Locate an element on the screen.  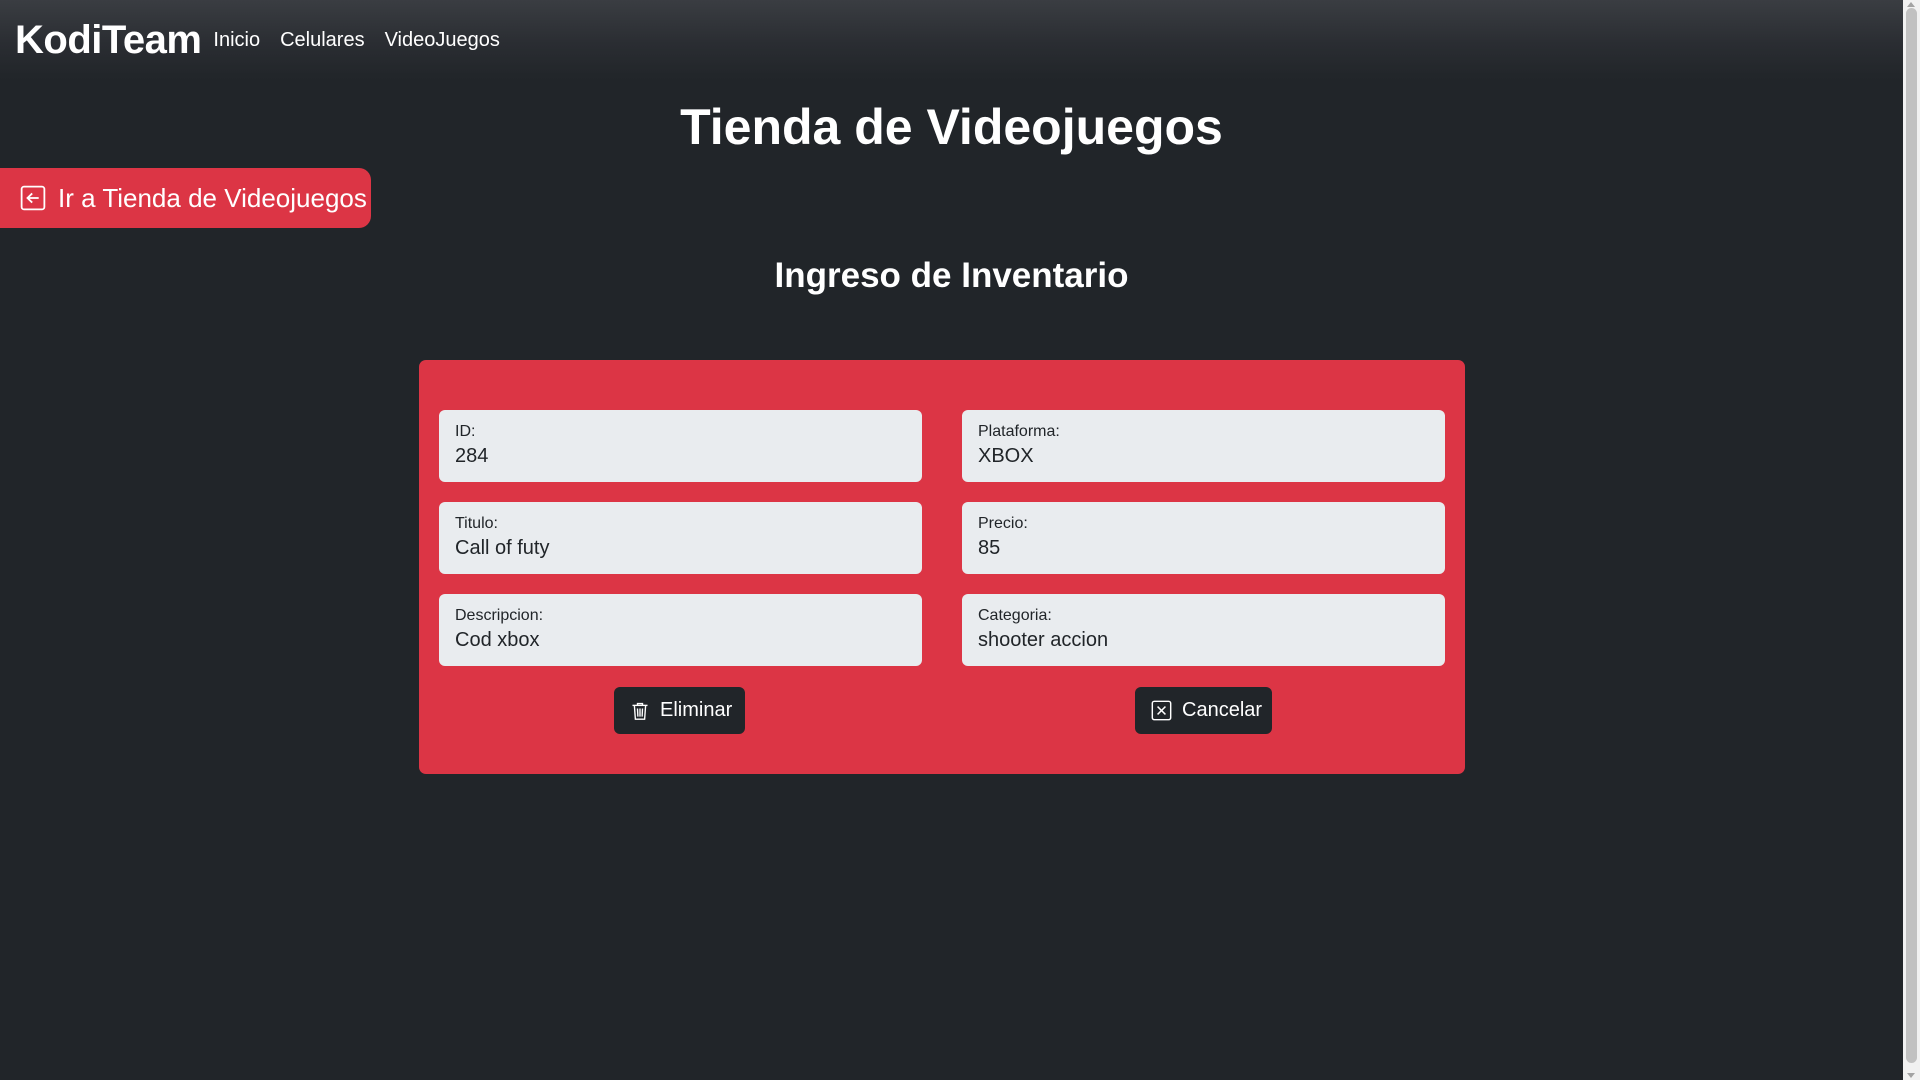
titulo-field: Titulo: Call of futy is located at coordinates (680, 538).